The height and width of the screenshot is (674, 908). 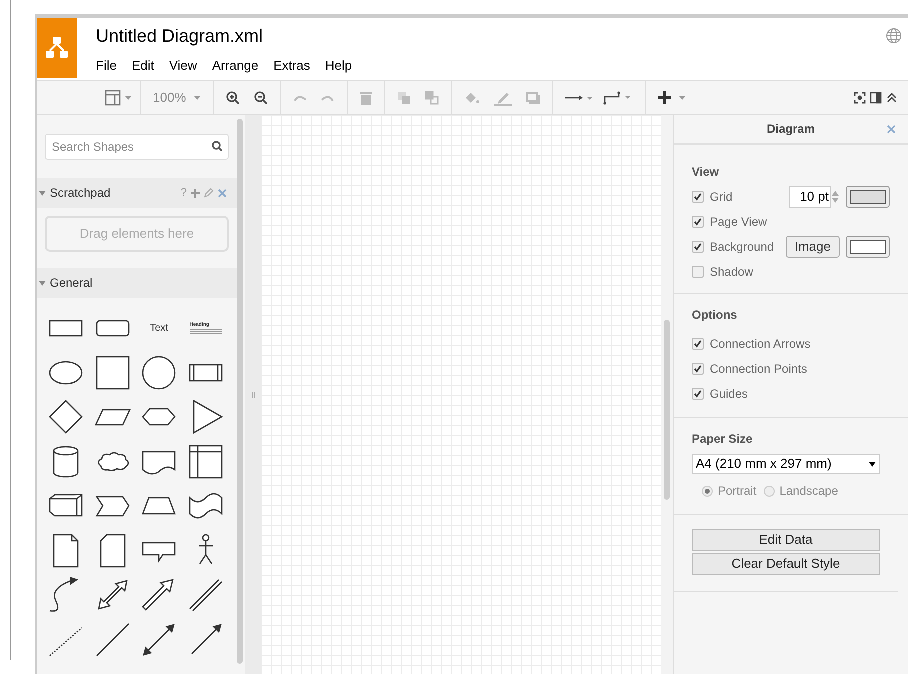 What do you see at coordinates (106, 66) in the screenshot?
I see `menu-item: File` at bounding box center [106, 66].